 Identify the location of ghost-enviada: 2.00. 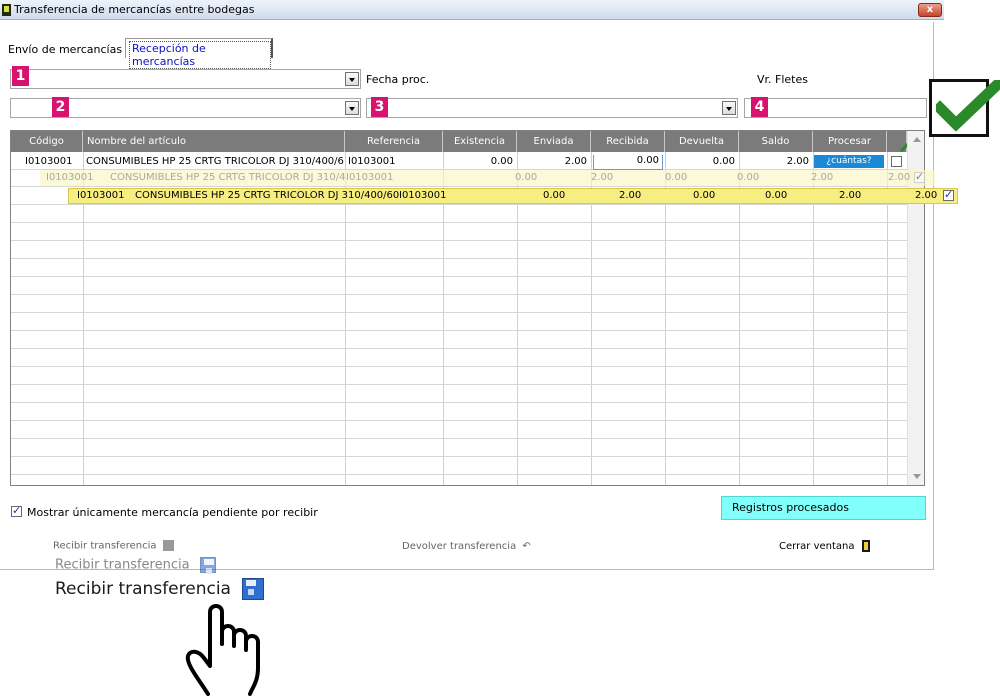
(602, 177).